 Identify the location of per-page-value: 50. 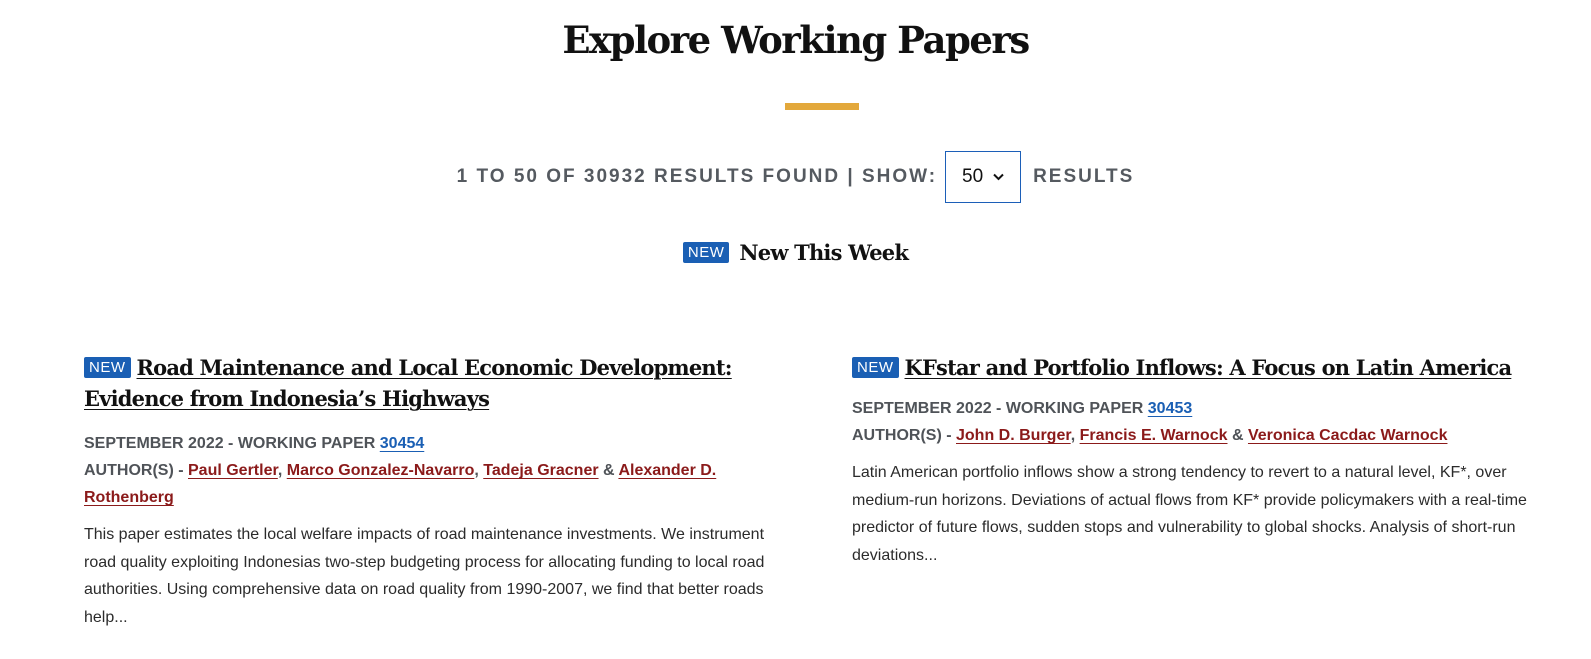
(973, 176).